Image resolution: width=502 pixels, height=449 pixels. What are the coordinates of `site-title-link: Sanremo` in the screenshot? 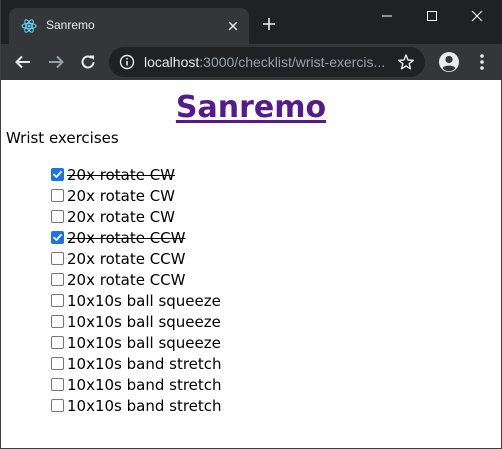 It's located at (251, 107).